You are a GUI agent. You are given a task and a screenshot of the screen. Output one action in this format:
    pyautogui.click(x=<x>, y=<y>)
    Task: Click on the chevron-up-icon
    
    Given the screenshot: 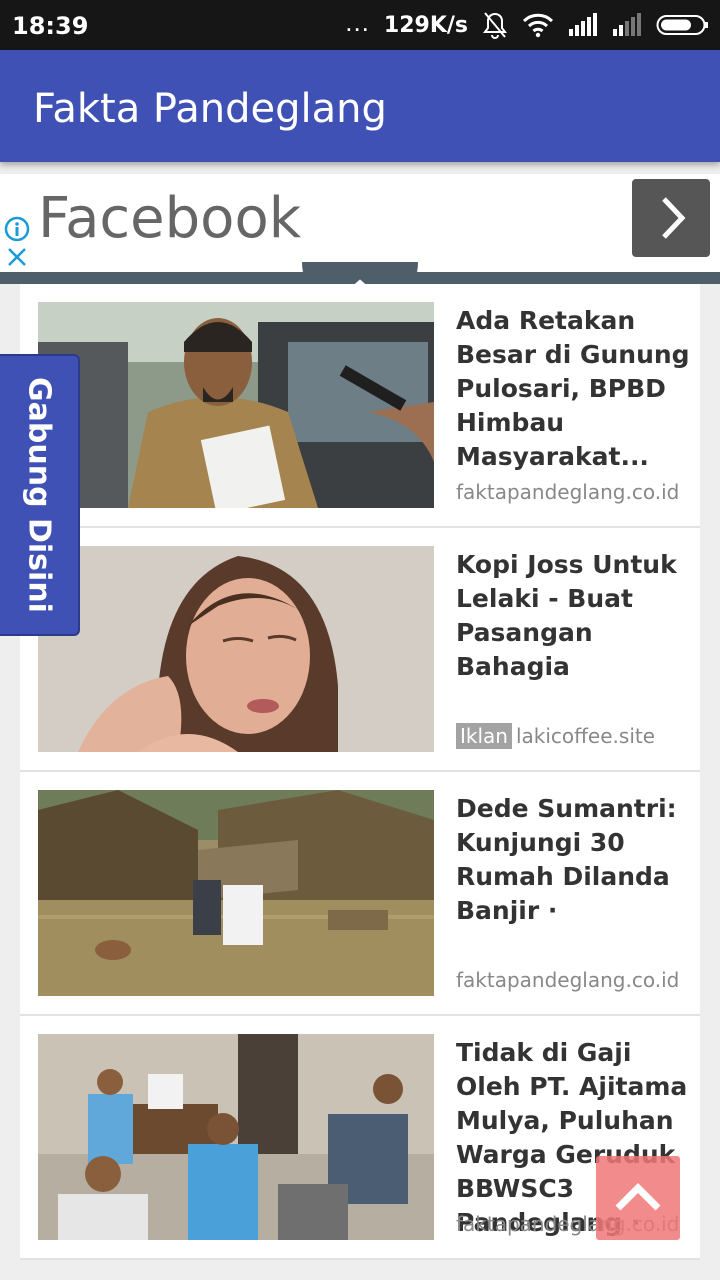 What is the action you would take?
    pyautogui.click(x=638, y=1197)
    